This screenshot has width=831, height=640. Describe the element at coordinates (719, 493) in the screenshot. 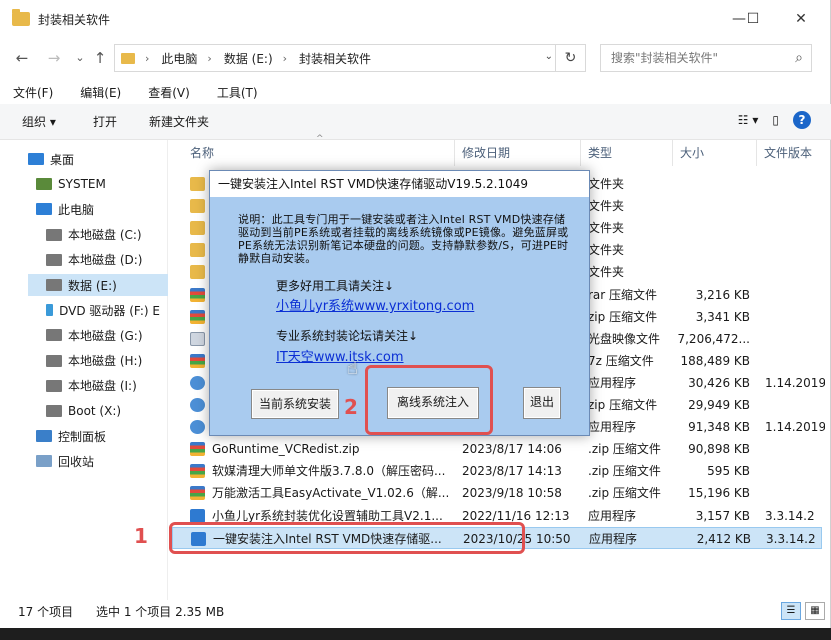

I see `file-size: 15,196 KB` at that location.